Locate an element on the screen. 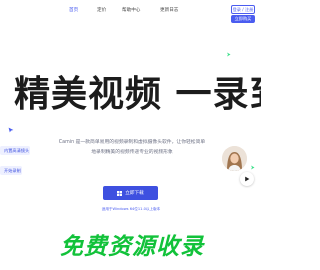 This screenshot has height=270, width=320. nav-help-center: 帮助中心 is located at coordinates (131, 10).